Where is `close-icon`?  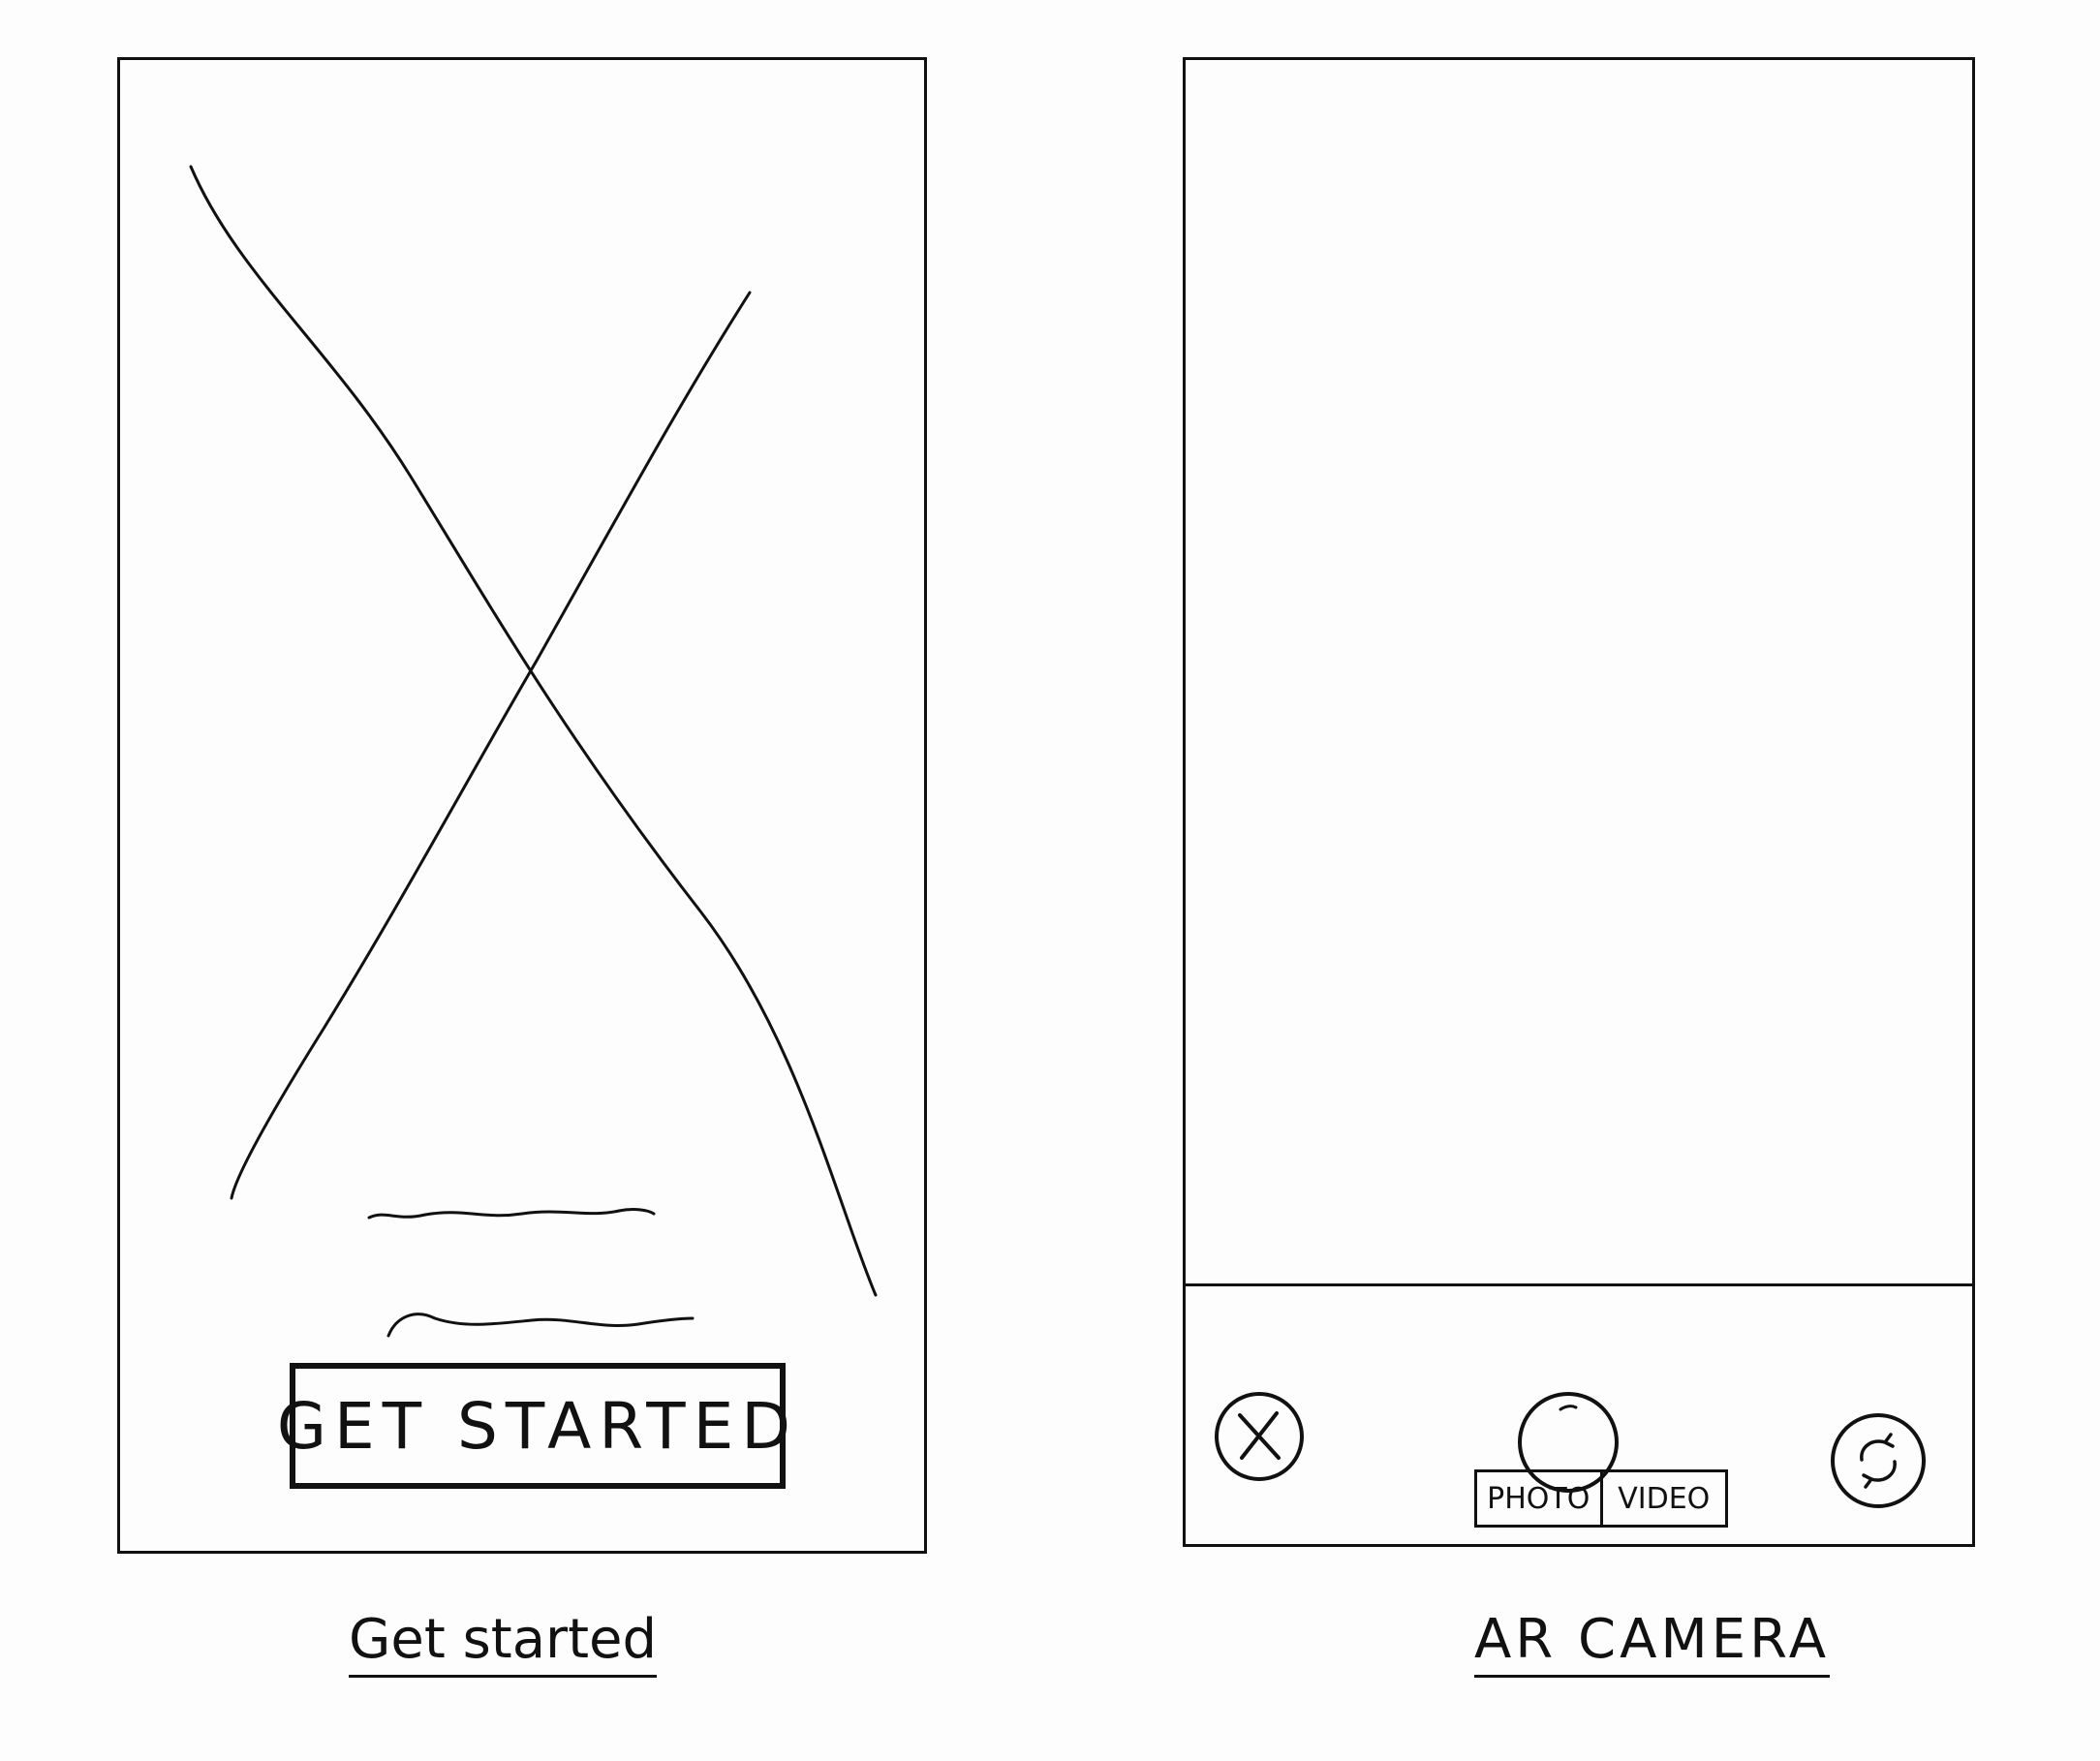
close-icon is located at coordinates (1259, 1435).